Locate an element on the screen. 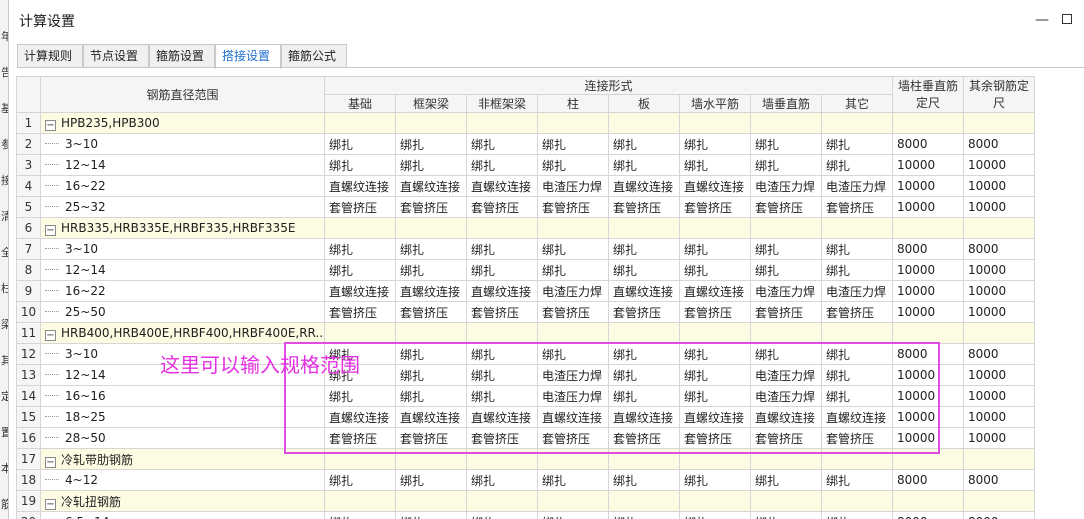  range-cell: 16~16 is located at coordinates (182, 396).